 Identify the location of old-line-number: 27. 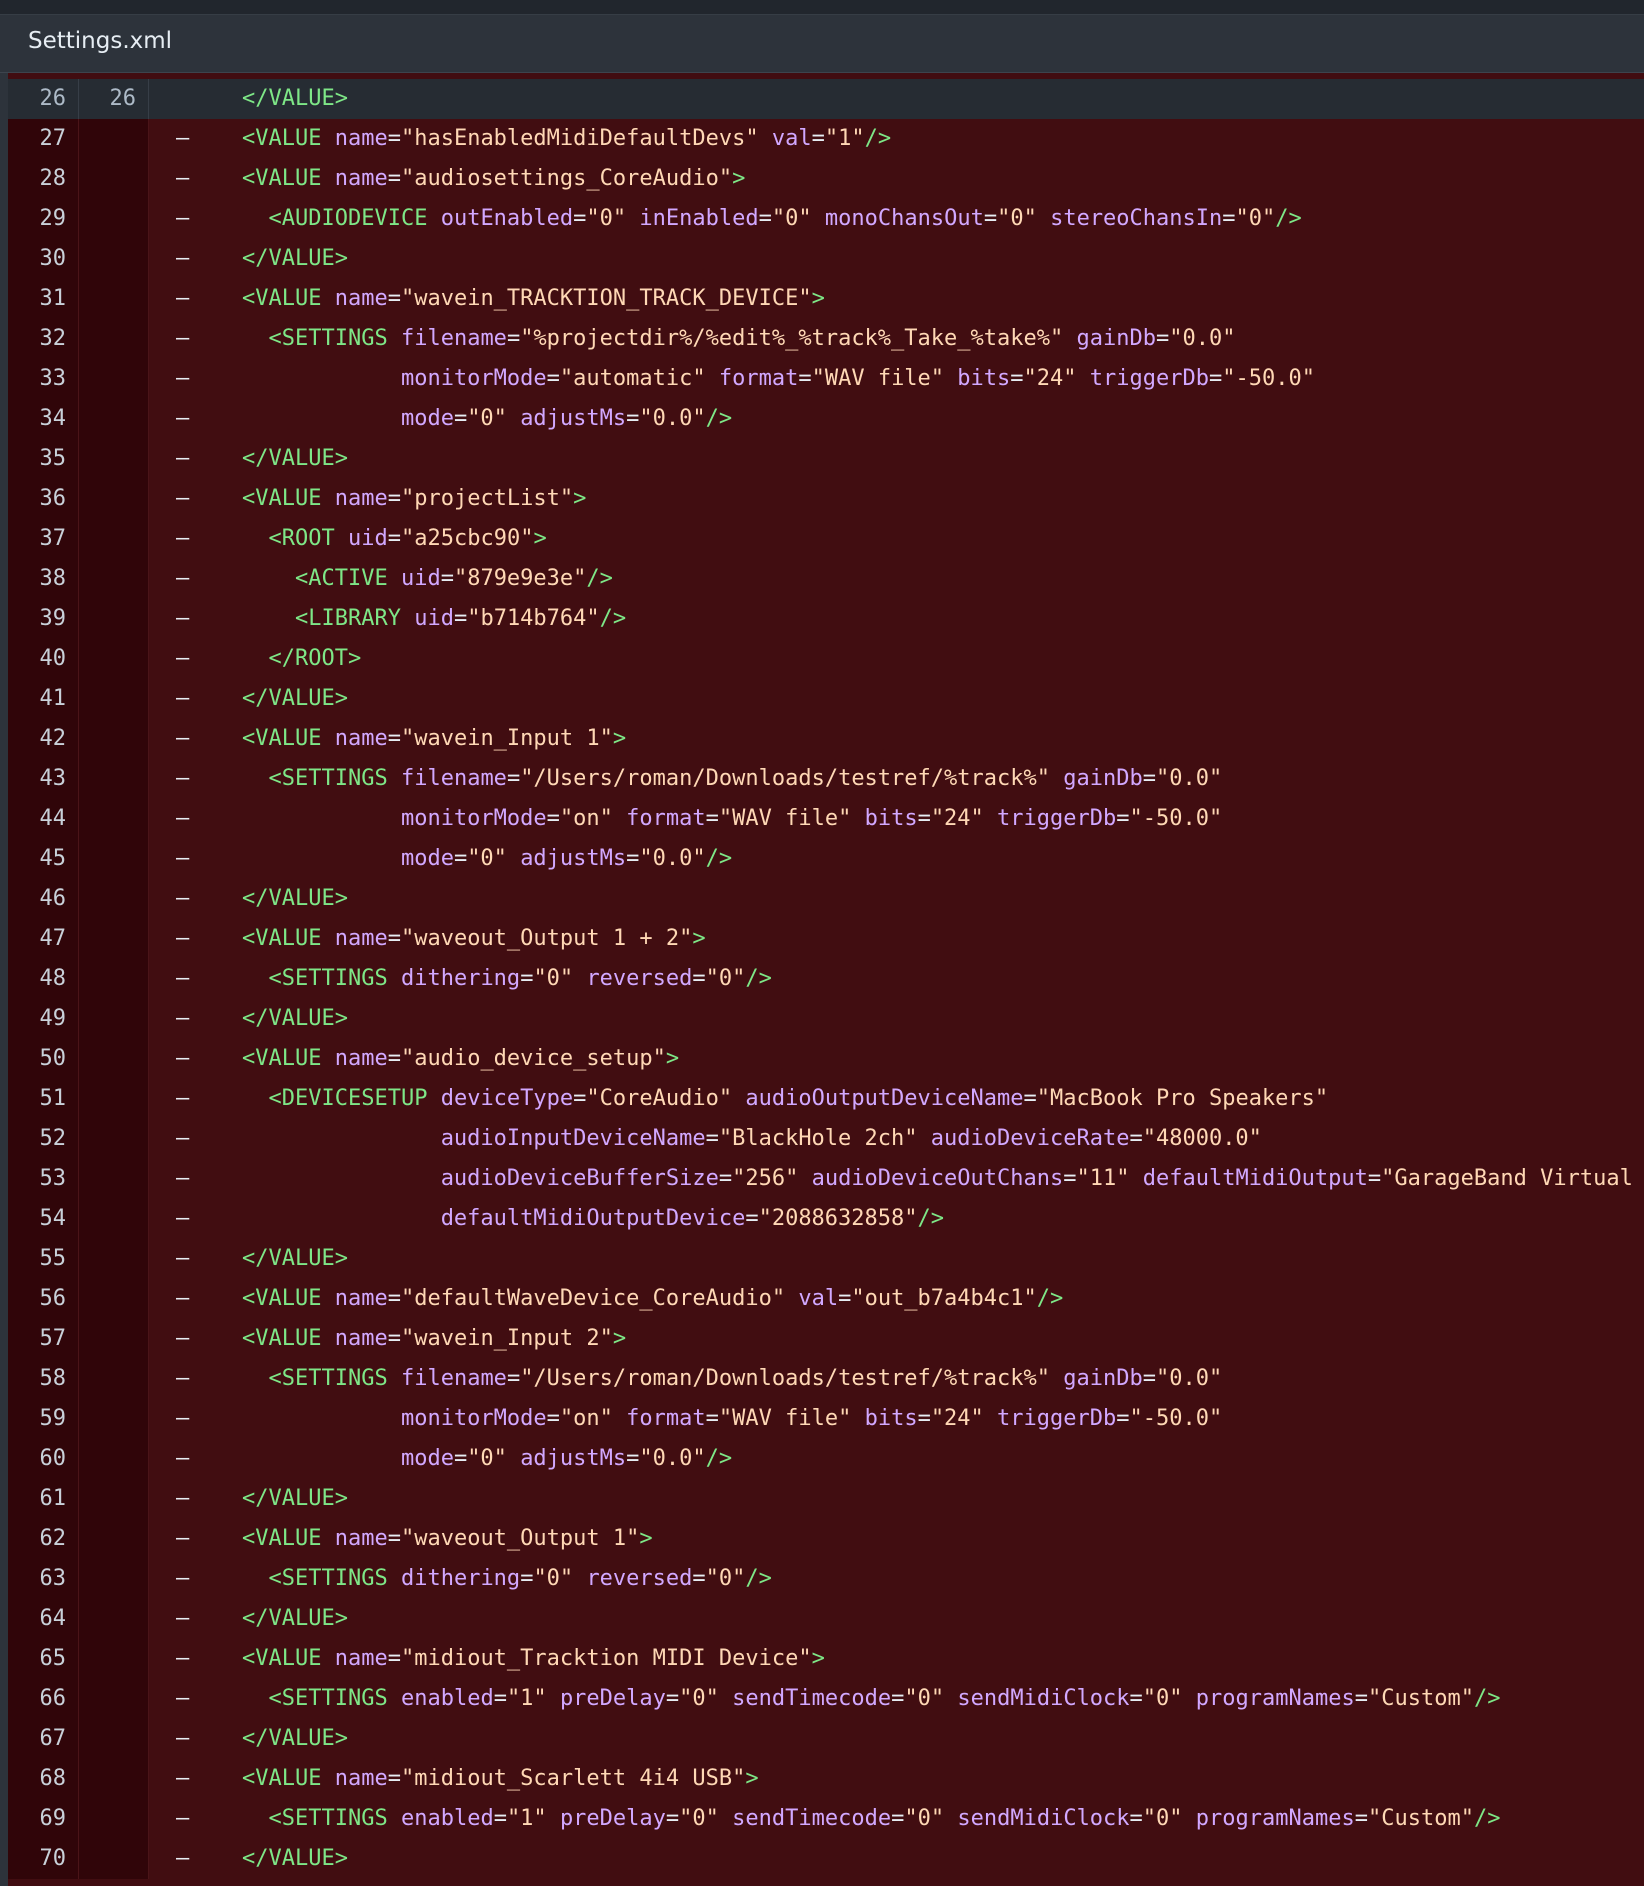
(43, 139).